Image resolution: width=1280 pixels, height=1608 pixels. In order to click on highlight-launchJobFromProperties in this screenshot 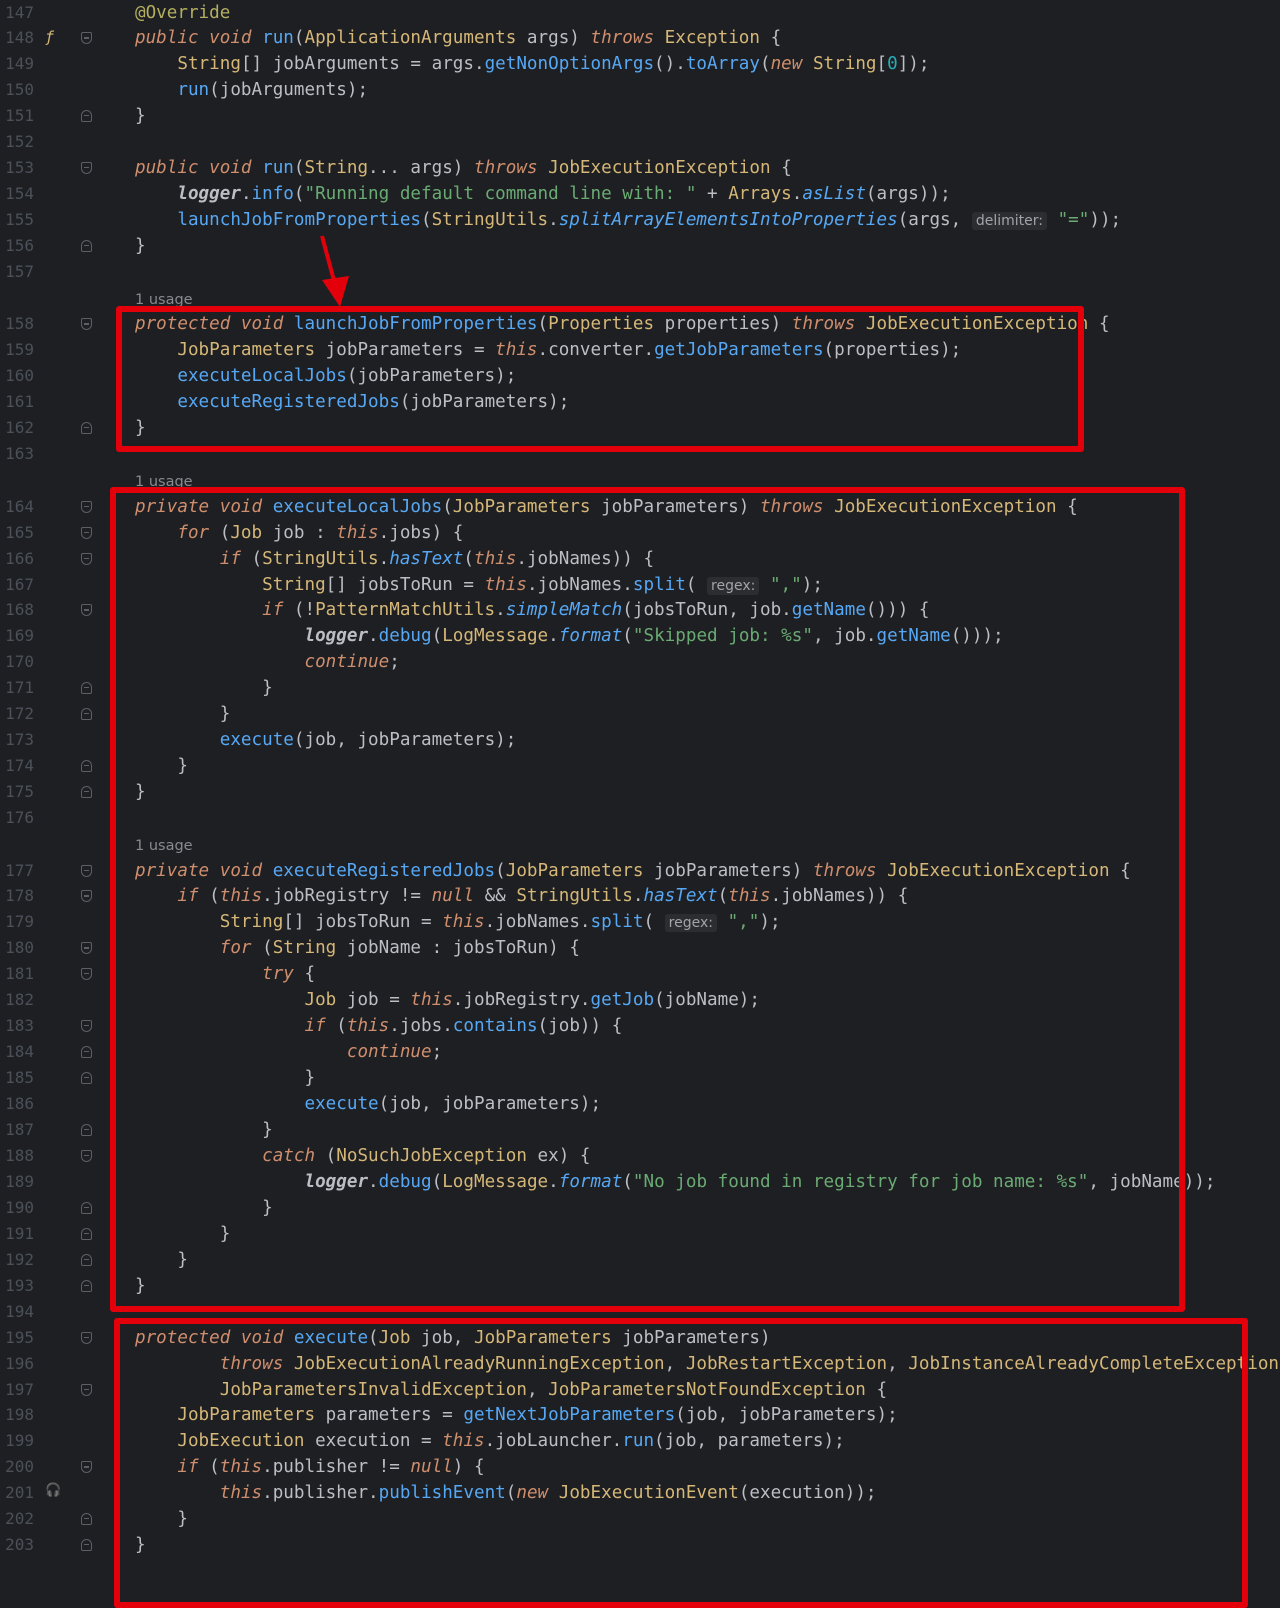, I will do `click(600, 379)`.